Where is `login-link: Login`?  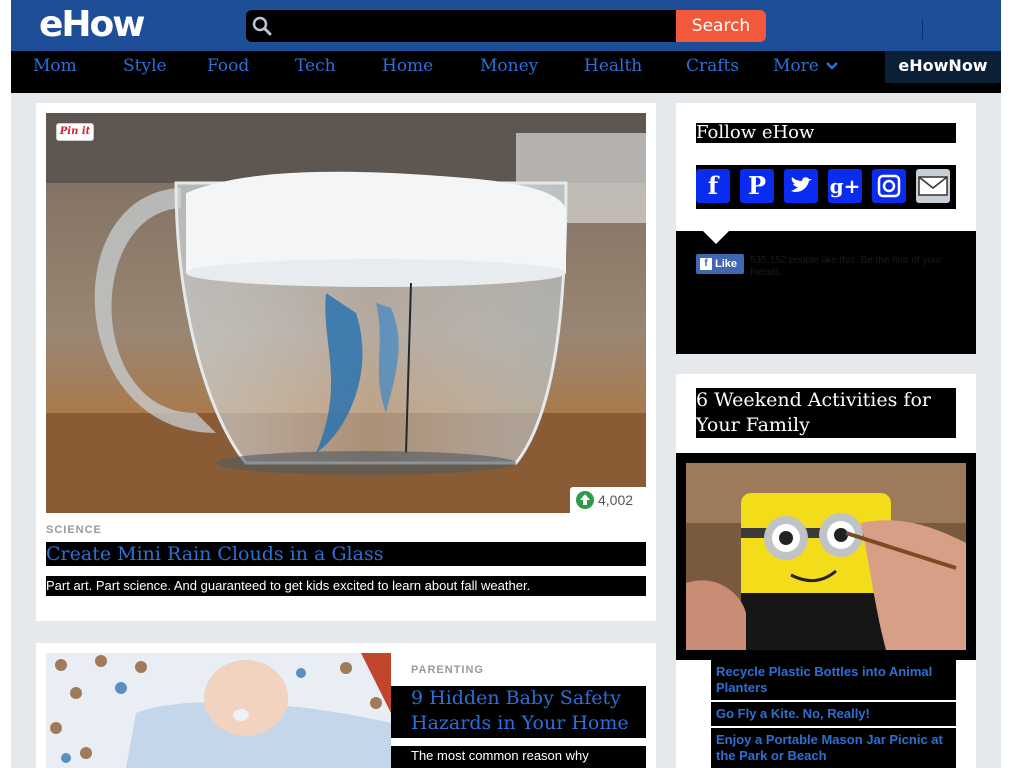 login-link: Login is located at coordinates (948, 28).